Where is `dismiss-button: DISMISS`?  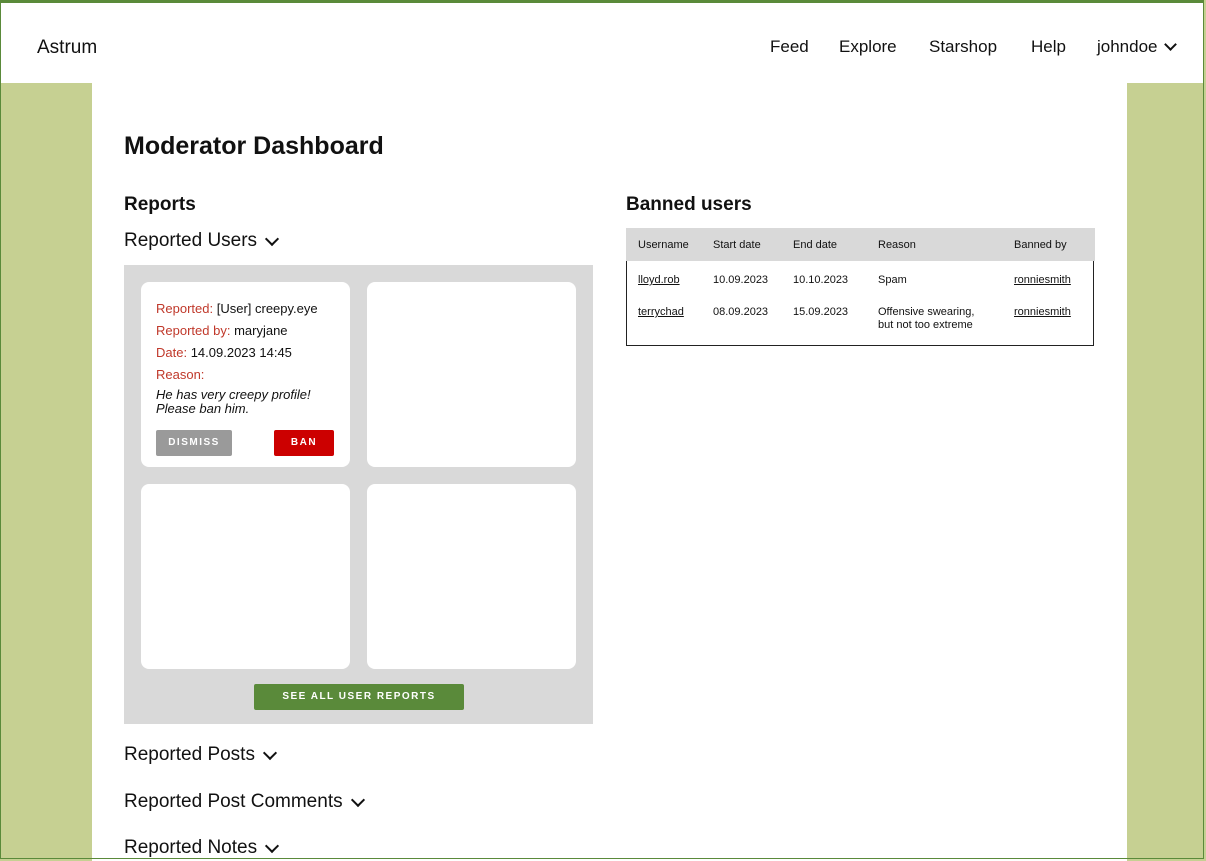
dismiss-button: DISMISS is located at coordinates (194, 443).